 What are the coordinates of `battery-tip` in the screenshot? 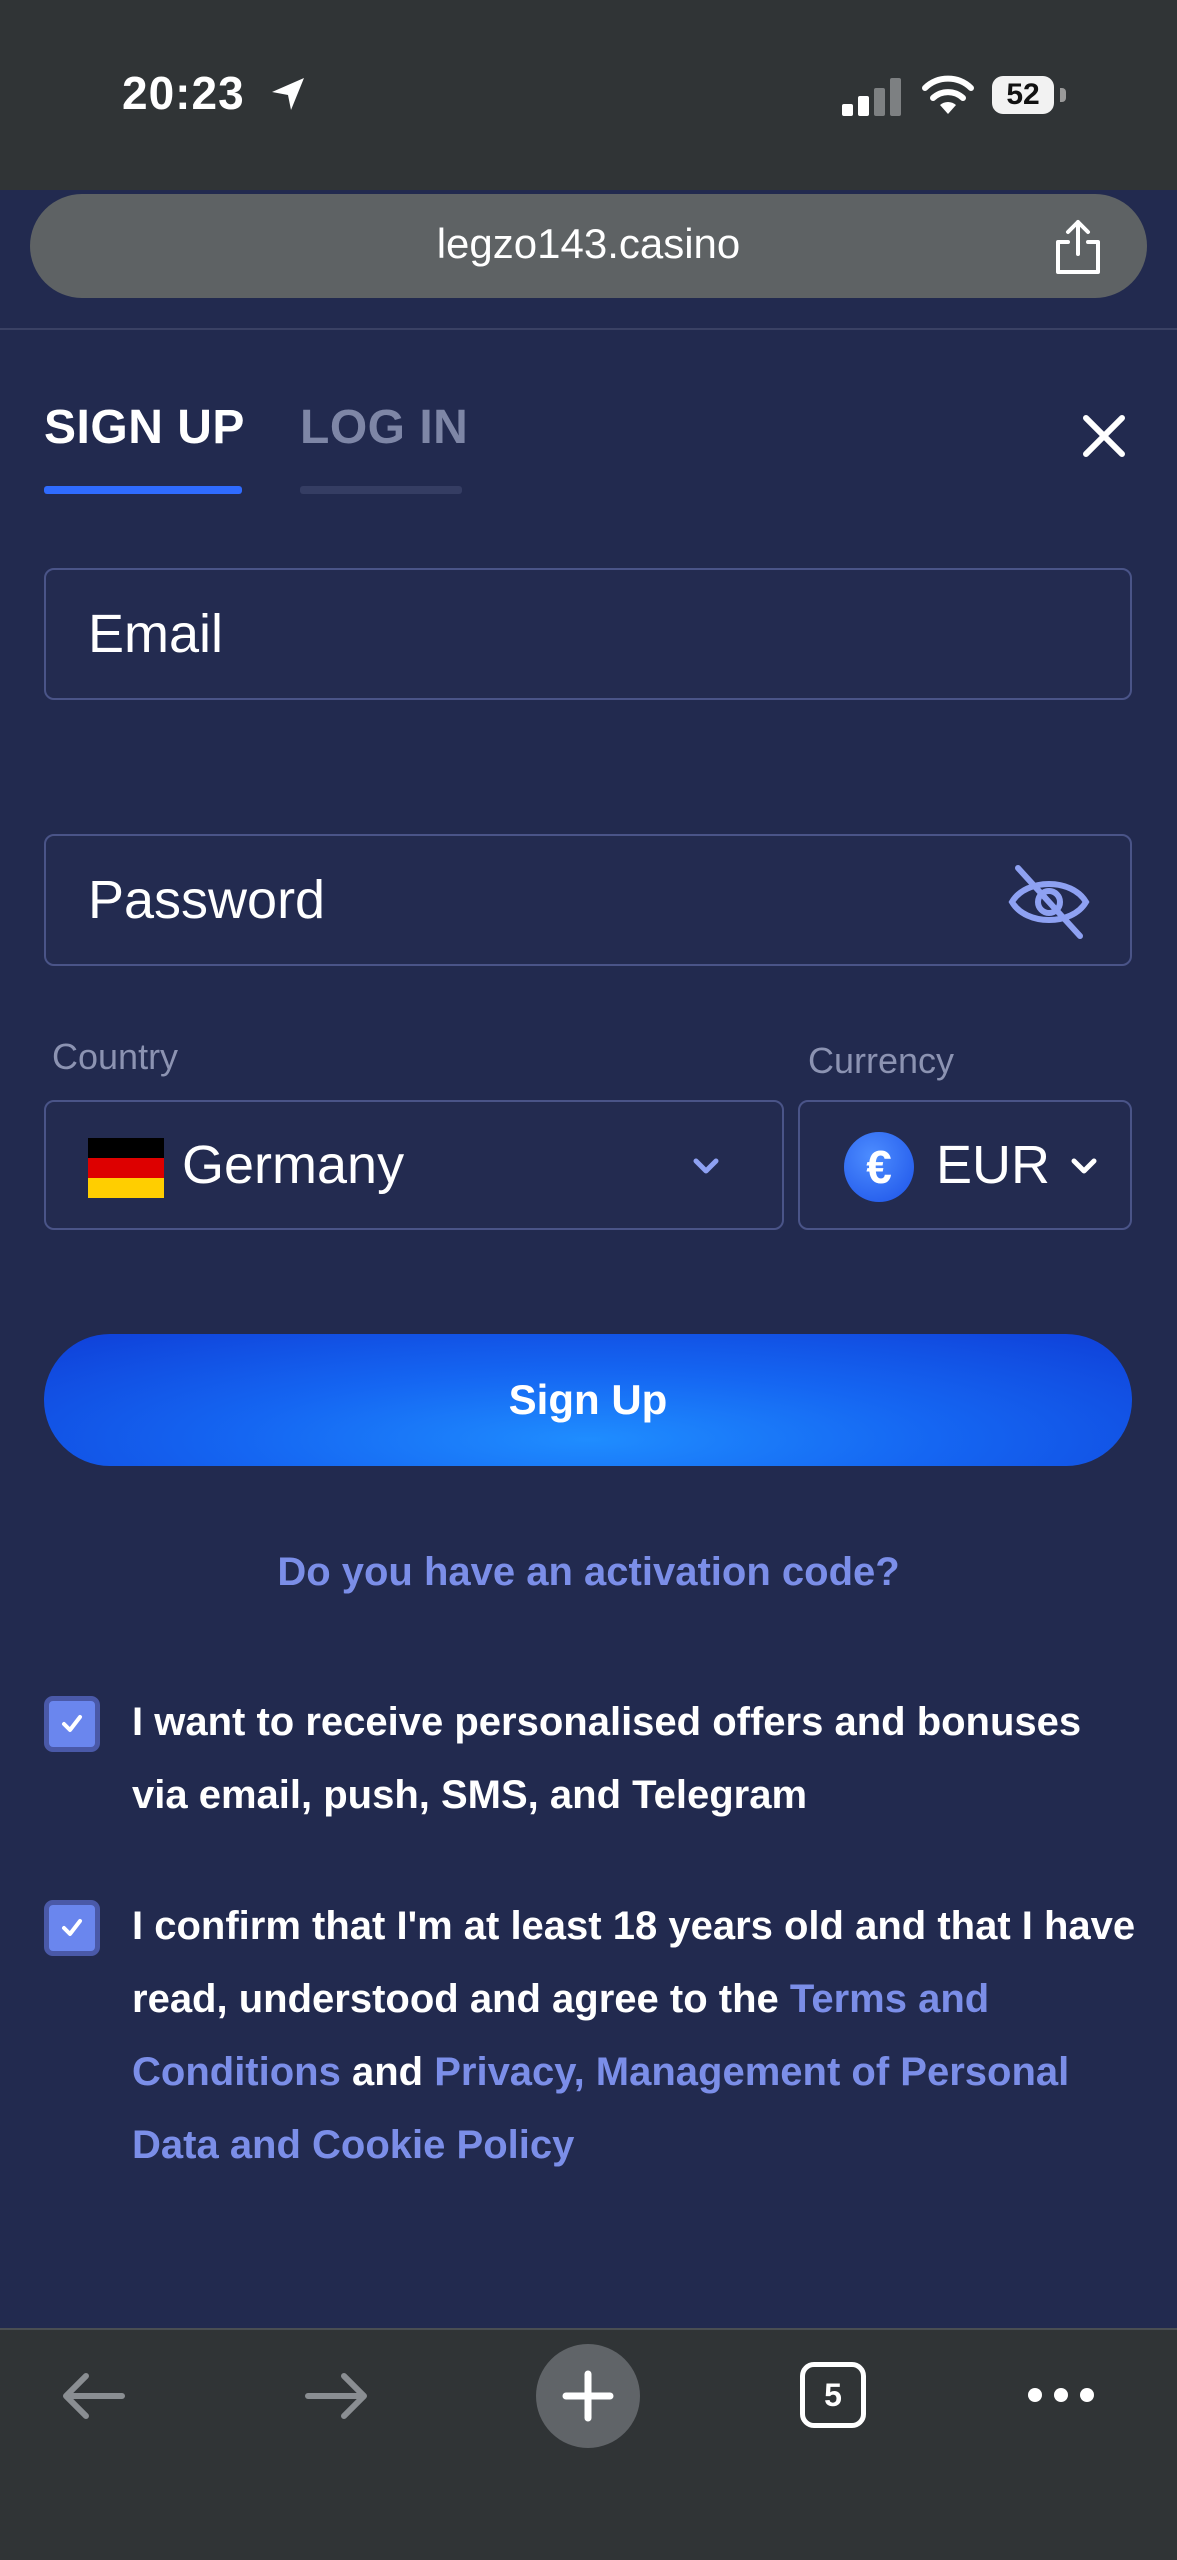 It's located at (1063, 95).